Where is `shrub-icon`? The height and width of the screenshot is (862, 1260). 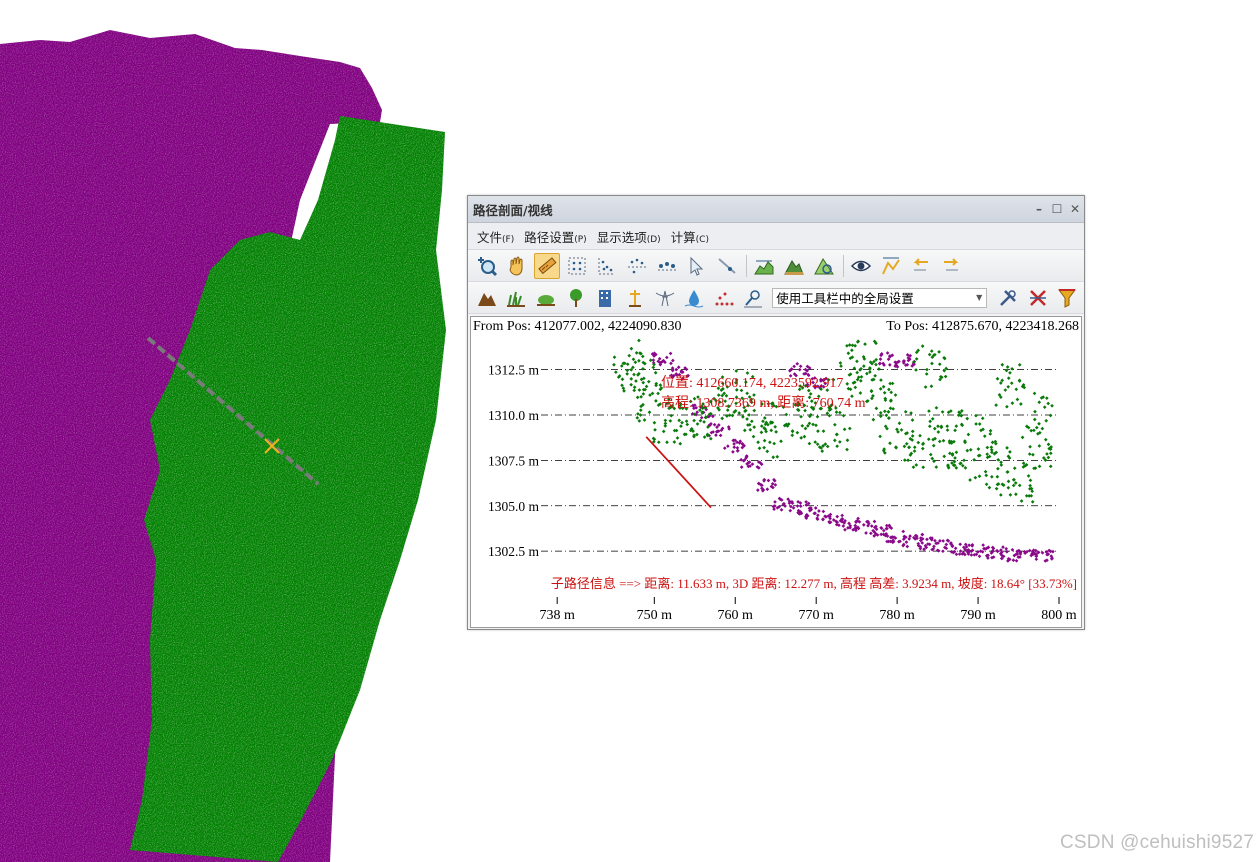
shrub-icon is located at coordinates (546, 298).